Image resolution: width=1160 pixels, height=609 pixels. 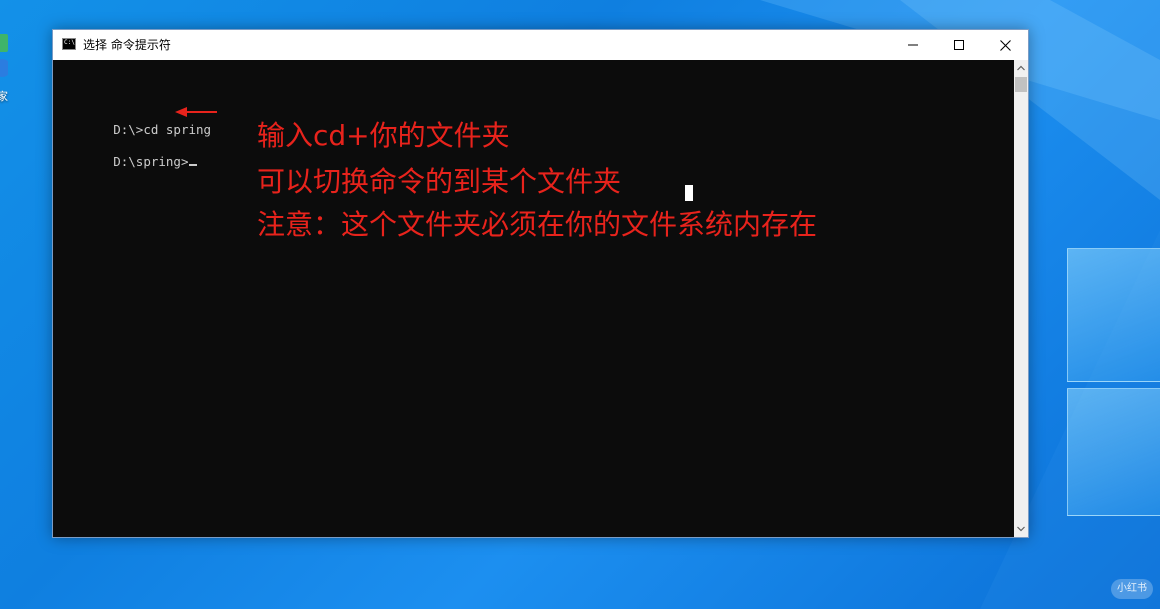 What do you see at coordinates (383, 135) in the screenshot?
I see `annotation-line-1: 输入cd+你的文件夹` at bounding box center [383, 135].